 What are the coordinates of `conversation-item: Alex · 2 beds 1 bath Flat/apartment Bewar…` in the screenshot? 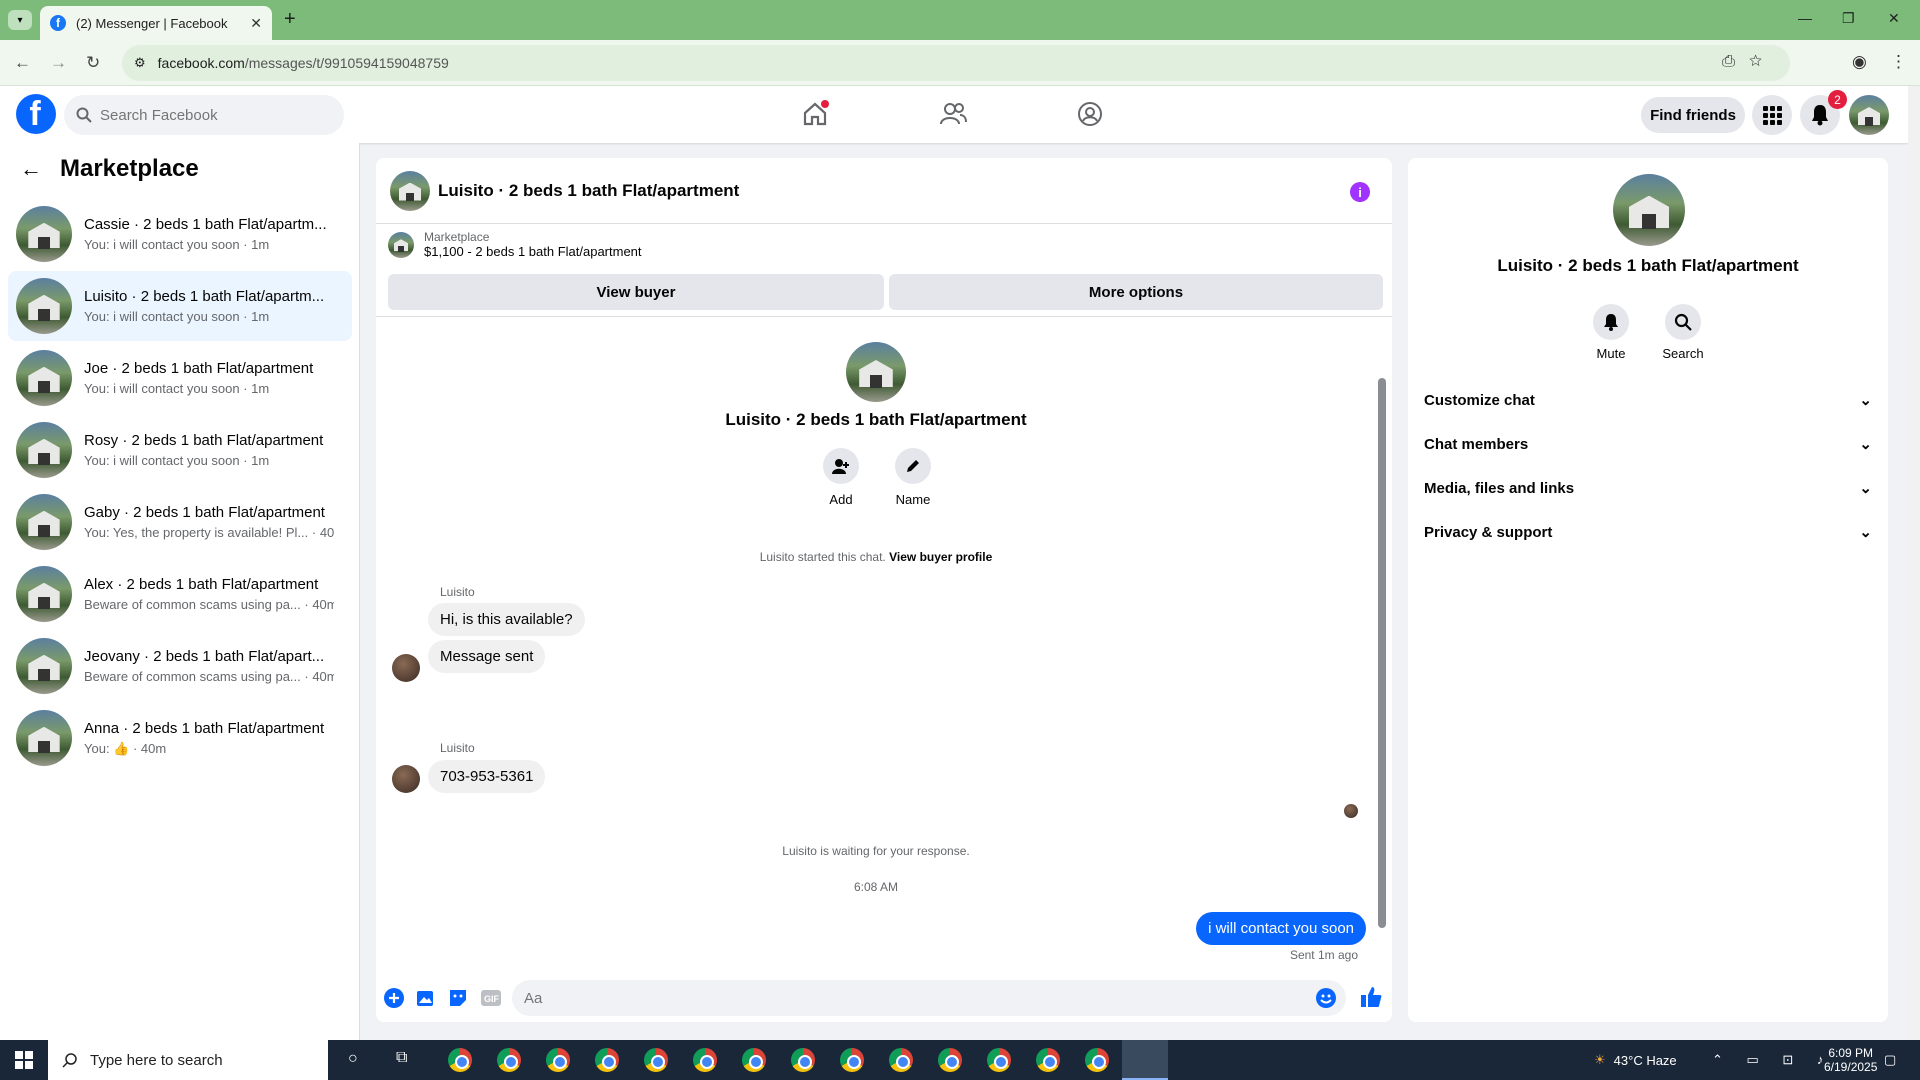 It's located at (180, 594).